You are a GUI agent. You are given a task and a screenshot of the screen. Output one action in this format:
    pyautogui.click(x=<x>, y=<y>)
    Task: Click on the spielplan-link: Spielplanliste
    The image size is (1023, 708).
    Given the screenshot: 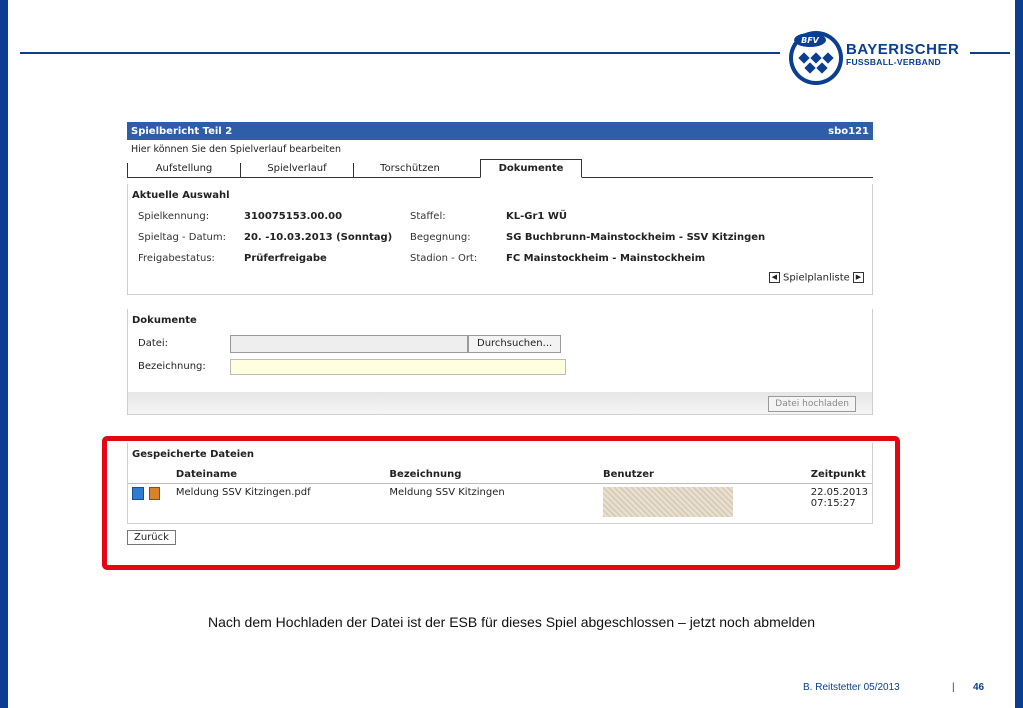 What is the action you would take?
    pyautogui.click(x=816, y=278)
    